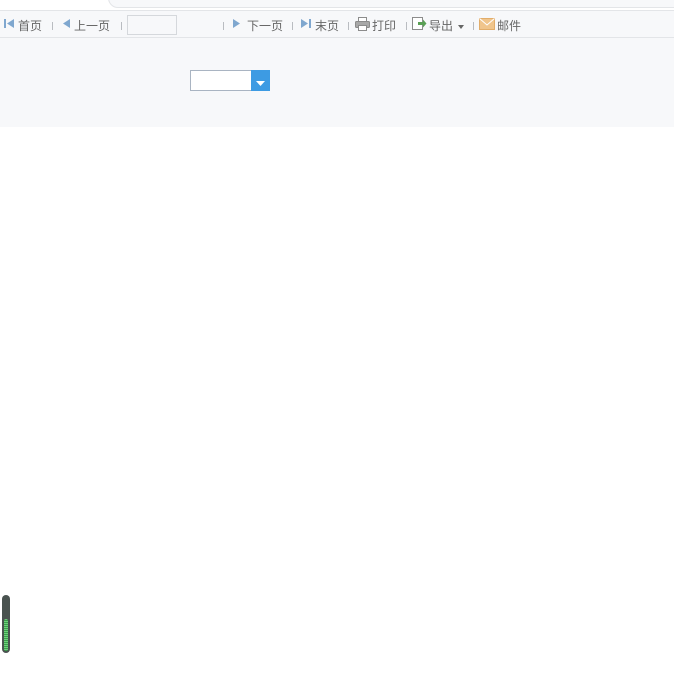 Image resolution: width=674 pixels, height=688 pixels. Describe the element at coordinates (487, 25) in the screenshot. I see `mail-icon` at that location.